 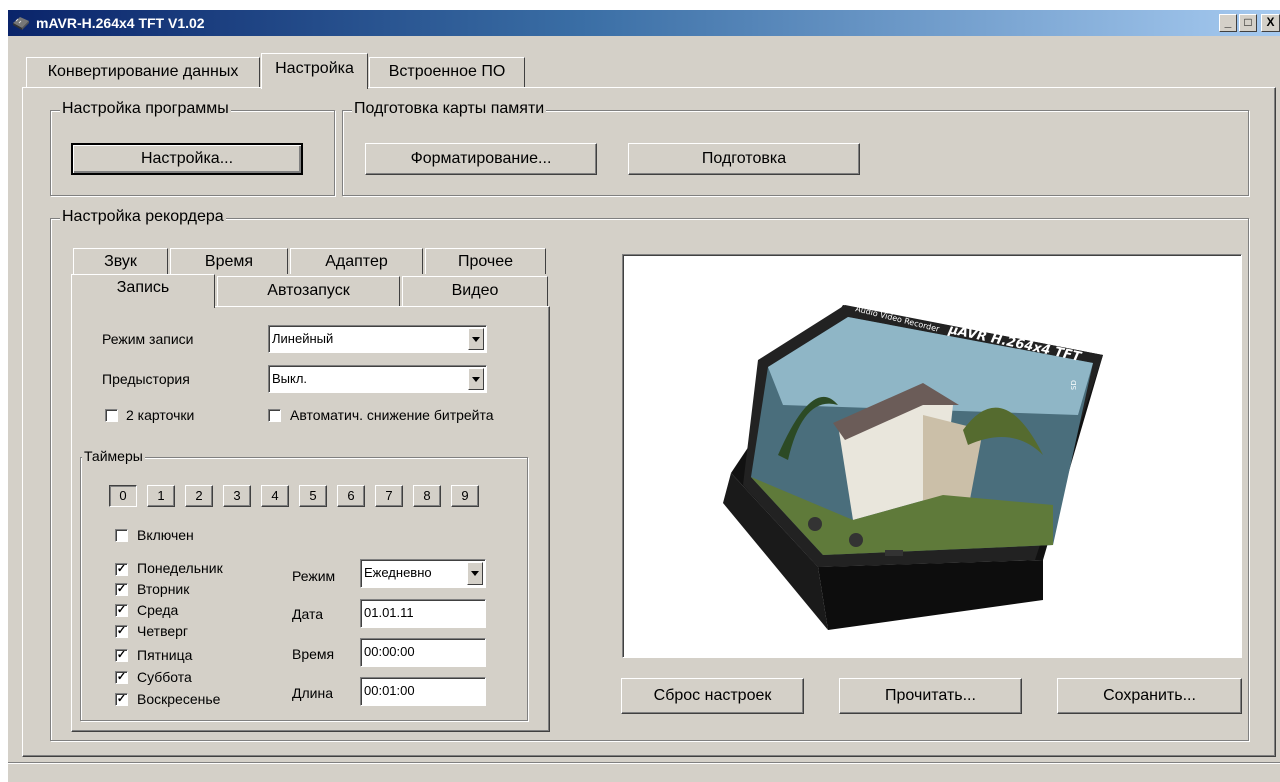 I want to click on wednesday-checkbox: ✓, so click(x=121, y=610).